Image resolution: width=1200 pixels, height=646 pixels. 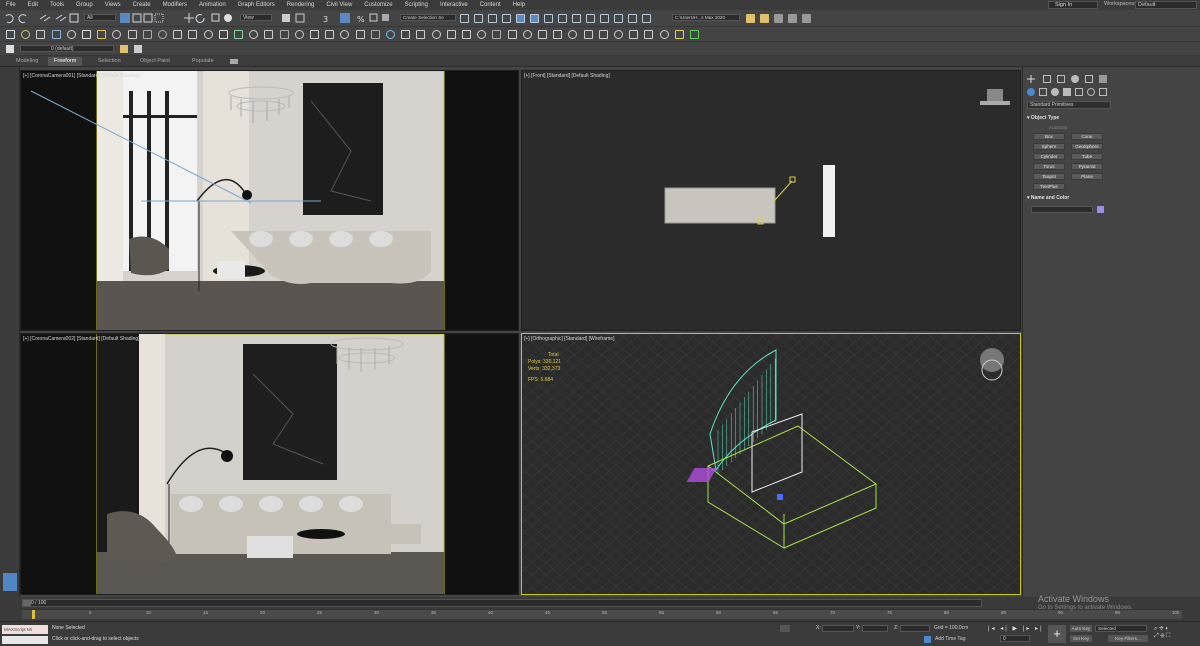 What do you see at coordinates (603, 34) in the screenshot?
I see `modeling-tool-40-icon` at bounding box center [603, 34].